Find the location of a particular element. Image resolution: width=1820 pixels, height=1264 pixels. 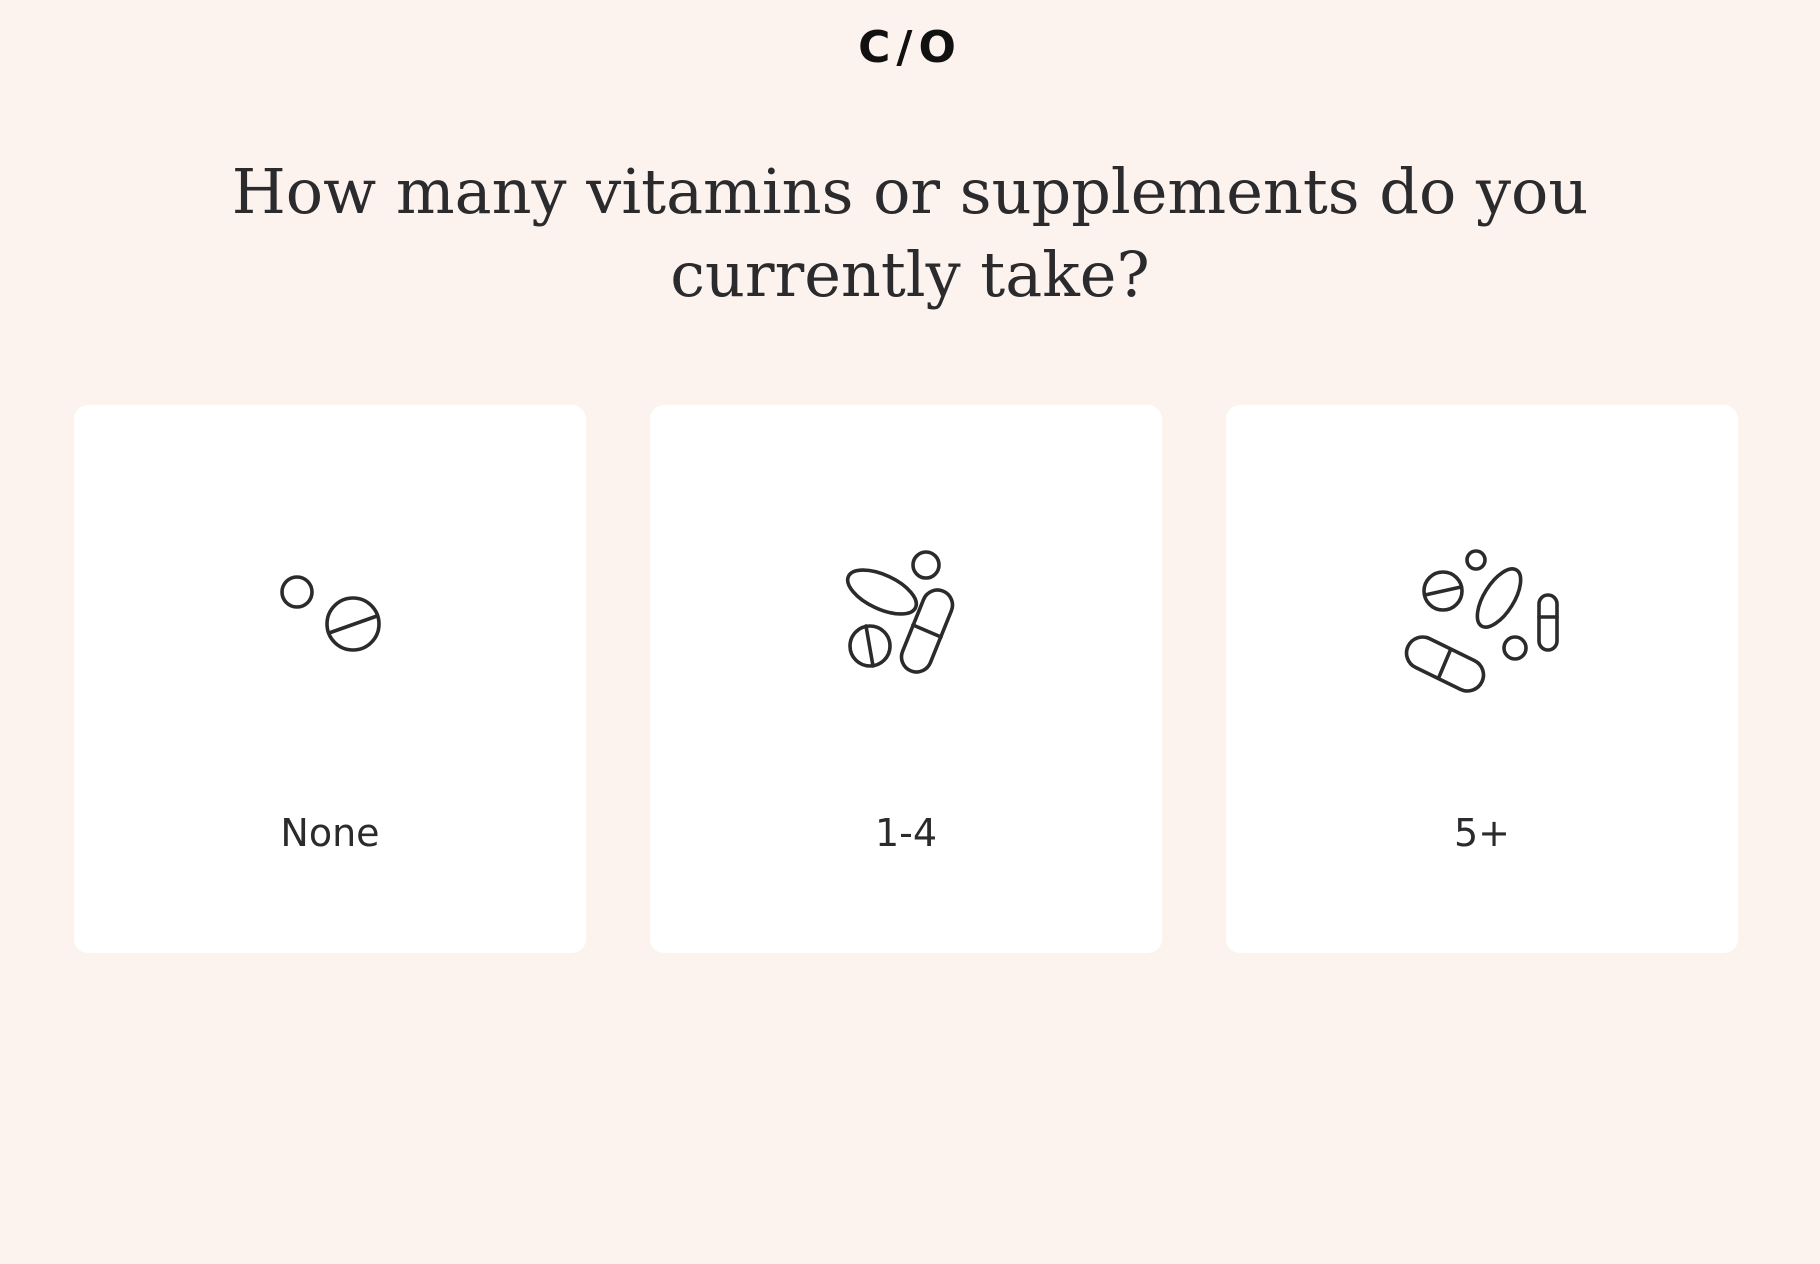

option-label-5-plus: 5+ is located at coordinates (1482, 833).